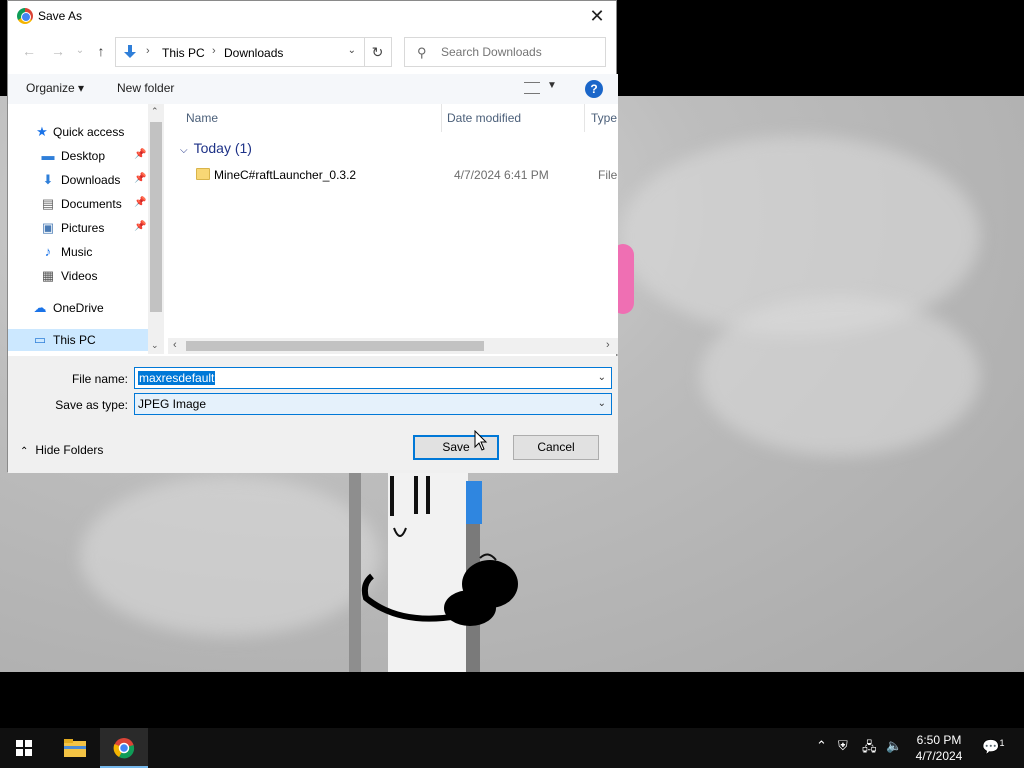 The image size is (1024, 768). I want to click on refresh-button: ↻, so click(378, 52).